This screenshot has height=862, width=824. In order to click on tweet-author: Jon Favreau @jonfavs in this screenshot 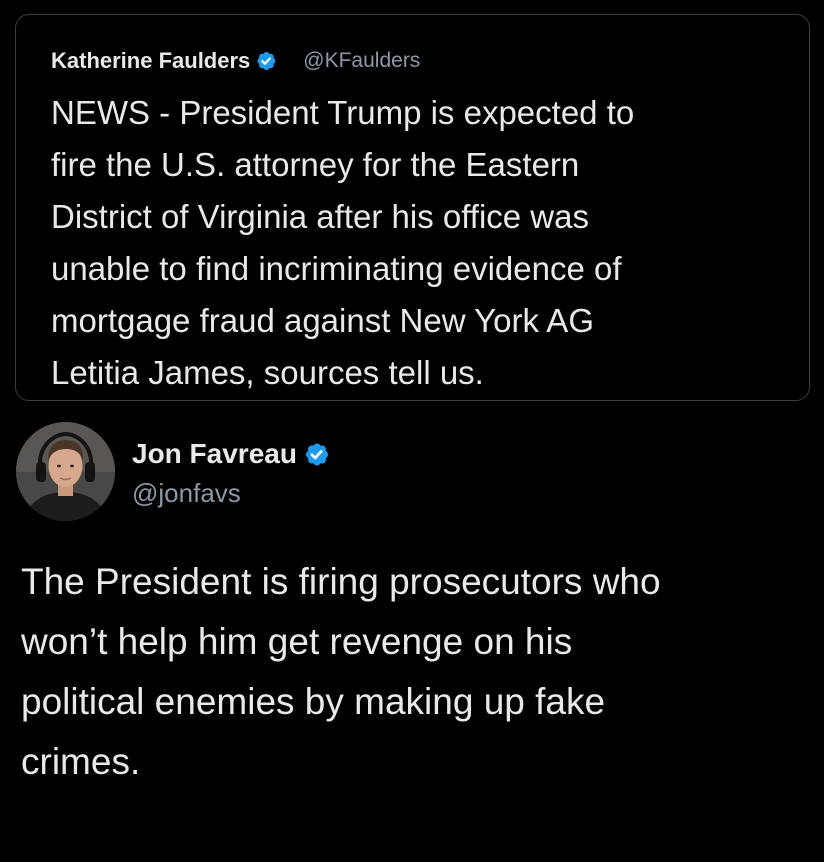, I will do `click(173, 471)`.